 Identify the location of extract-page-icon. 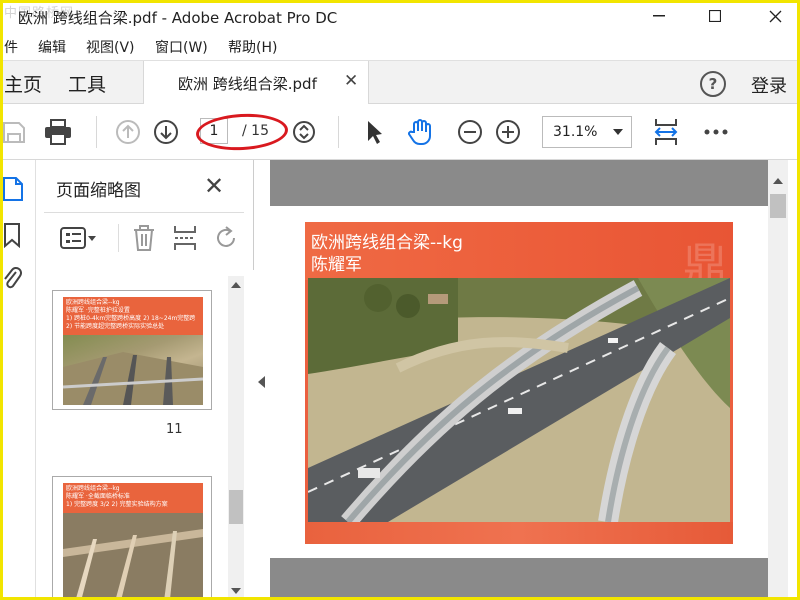
(185, 240).